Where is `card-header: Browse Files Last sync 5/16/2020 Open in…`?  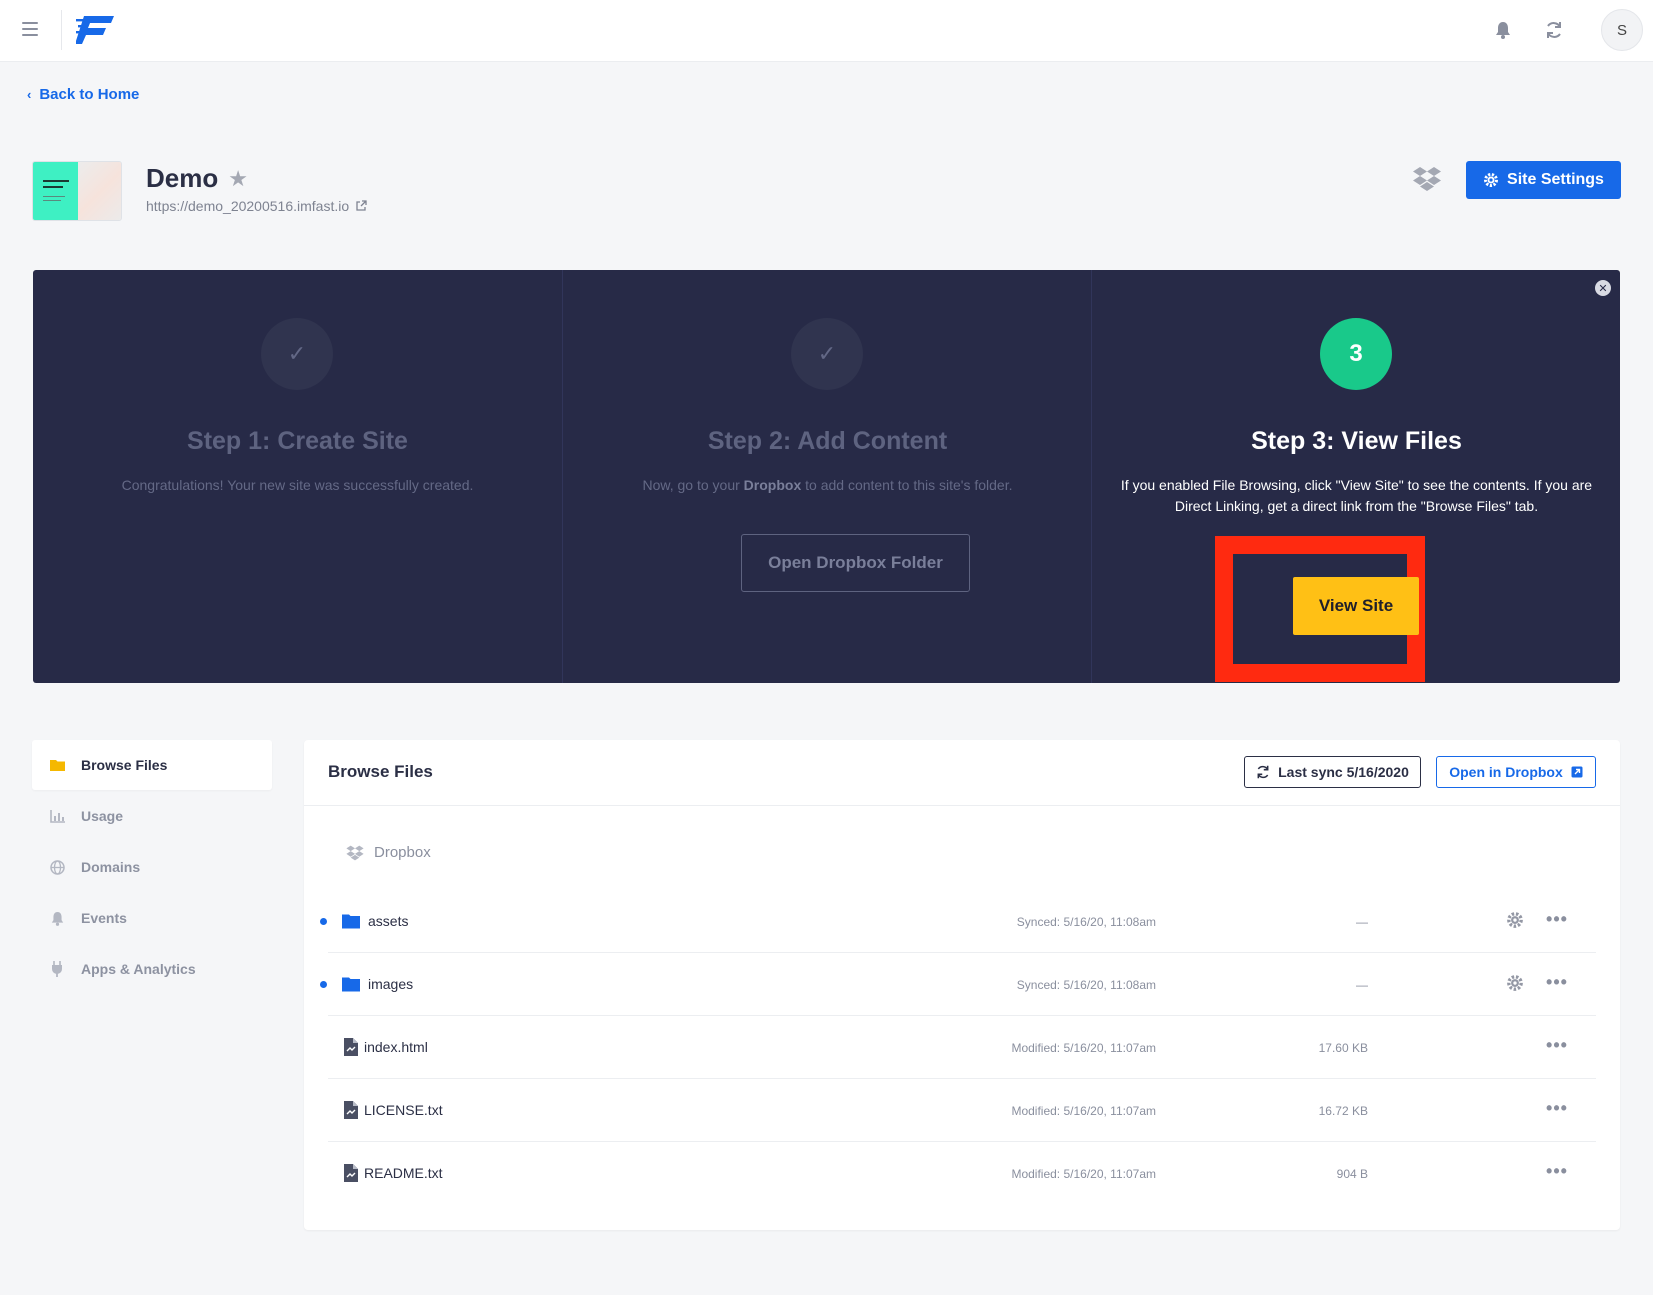 card-header: Browse Files Last sync 5/16/2020 Open in… is located at coordinates (962, 773).